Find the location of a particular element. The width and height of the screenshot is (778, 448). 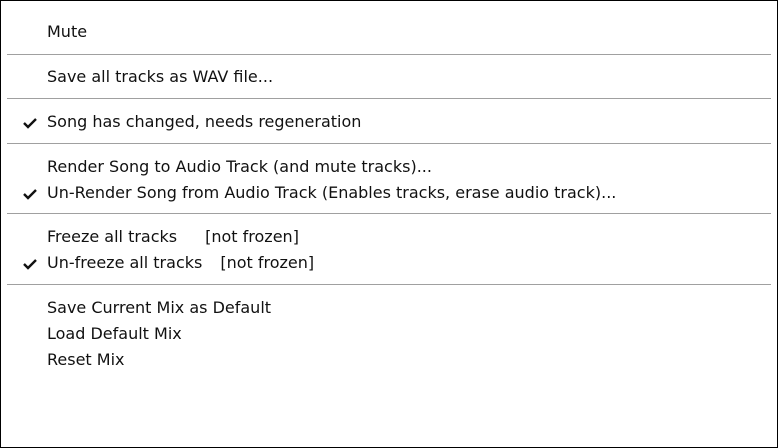

menu-item-label: Save Current Mix as Default is located at coordinates (159, 307).